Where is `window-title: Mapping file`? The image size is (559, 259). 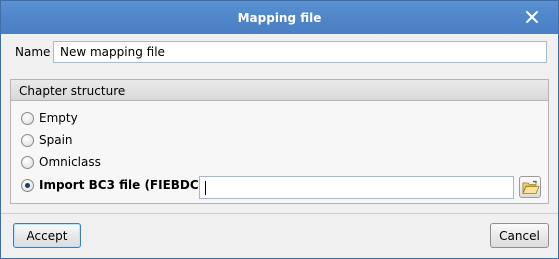
window-title: Mapping file is located at coordinates (279, 18).